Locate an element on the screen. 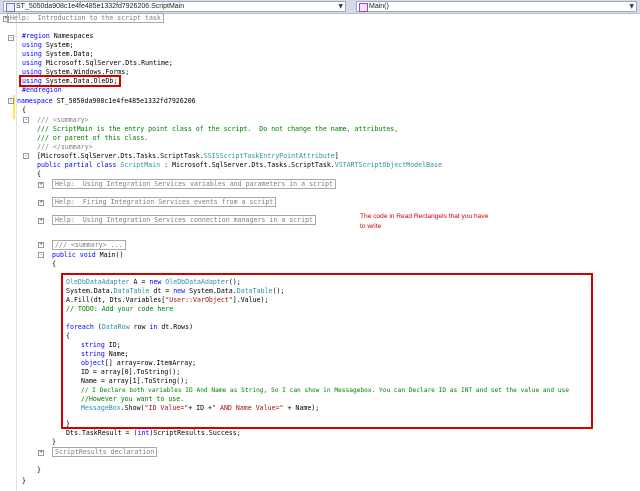 The width and height of the screenshot is (640, 491). code-line: foreach (DataRow row in dt.Rows) is located at coordinates (130, 327).